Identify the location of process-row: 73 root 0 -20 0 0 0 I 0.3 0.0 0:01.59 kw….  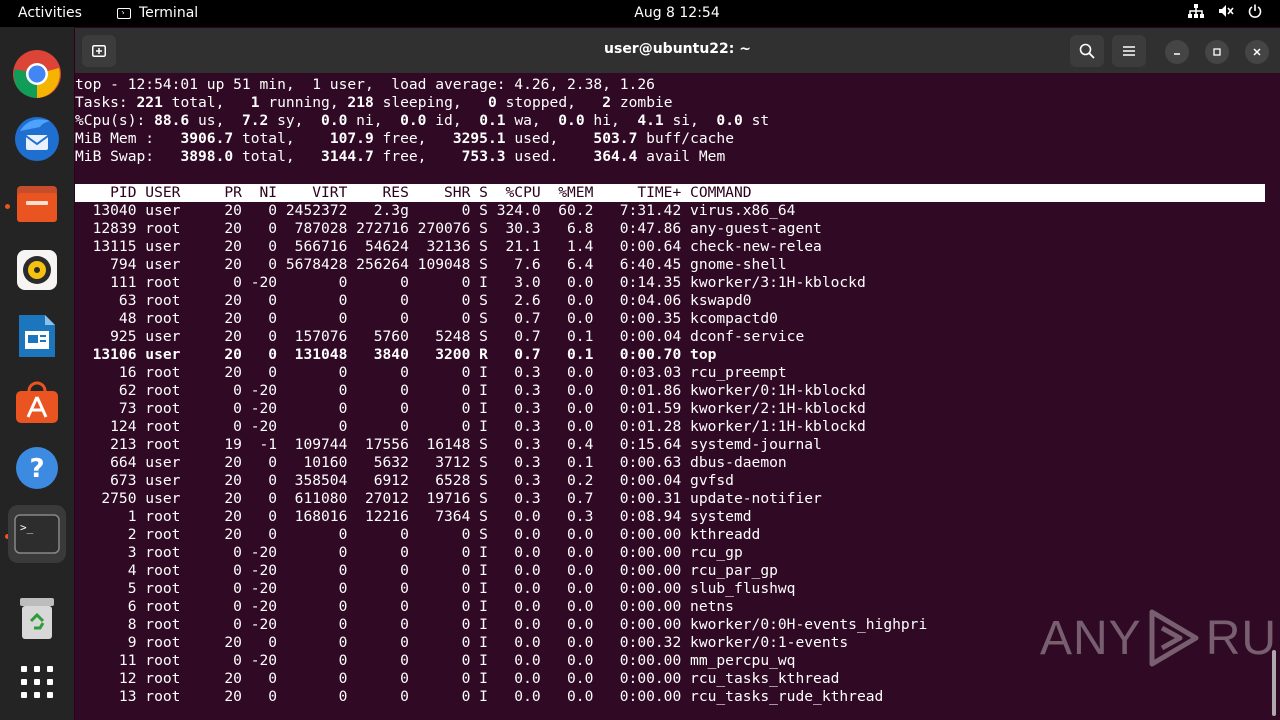
(470, 408).